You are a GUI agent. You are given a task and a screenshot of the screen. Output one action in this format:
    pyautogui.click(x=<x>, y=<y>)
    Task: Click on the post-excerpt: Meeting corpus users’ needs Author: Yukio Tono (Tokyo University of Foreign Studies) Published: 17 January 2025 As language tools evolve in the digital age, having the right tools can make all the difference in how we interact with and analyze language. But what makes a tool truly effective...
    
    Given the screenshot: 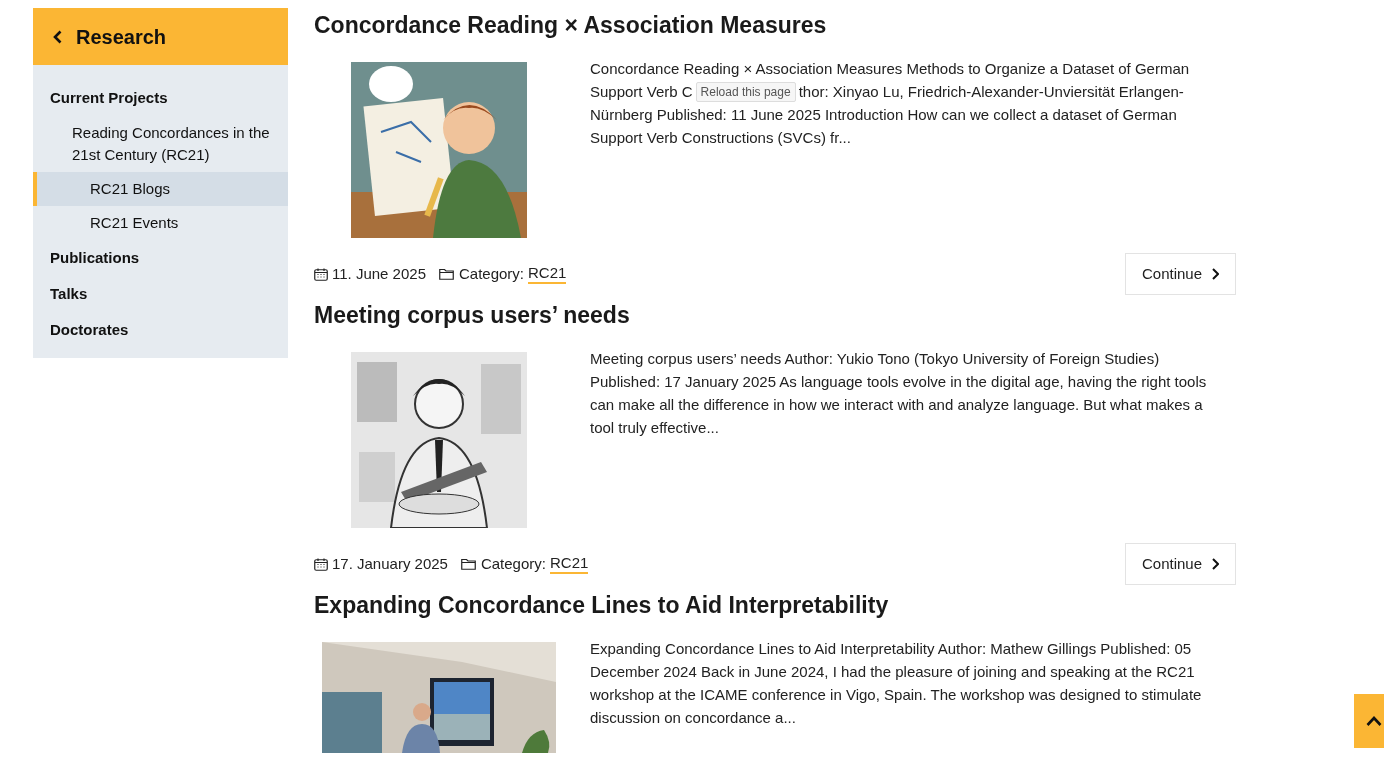 What is the action you would take?
    pyautogui.click(x=899, y=393)
    